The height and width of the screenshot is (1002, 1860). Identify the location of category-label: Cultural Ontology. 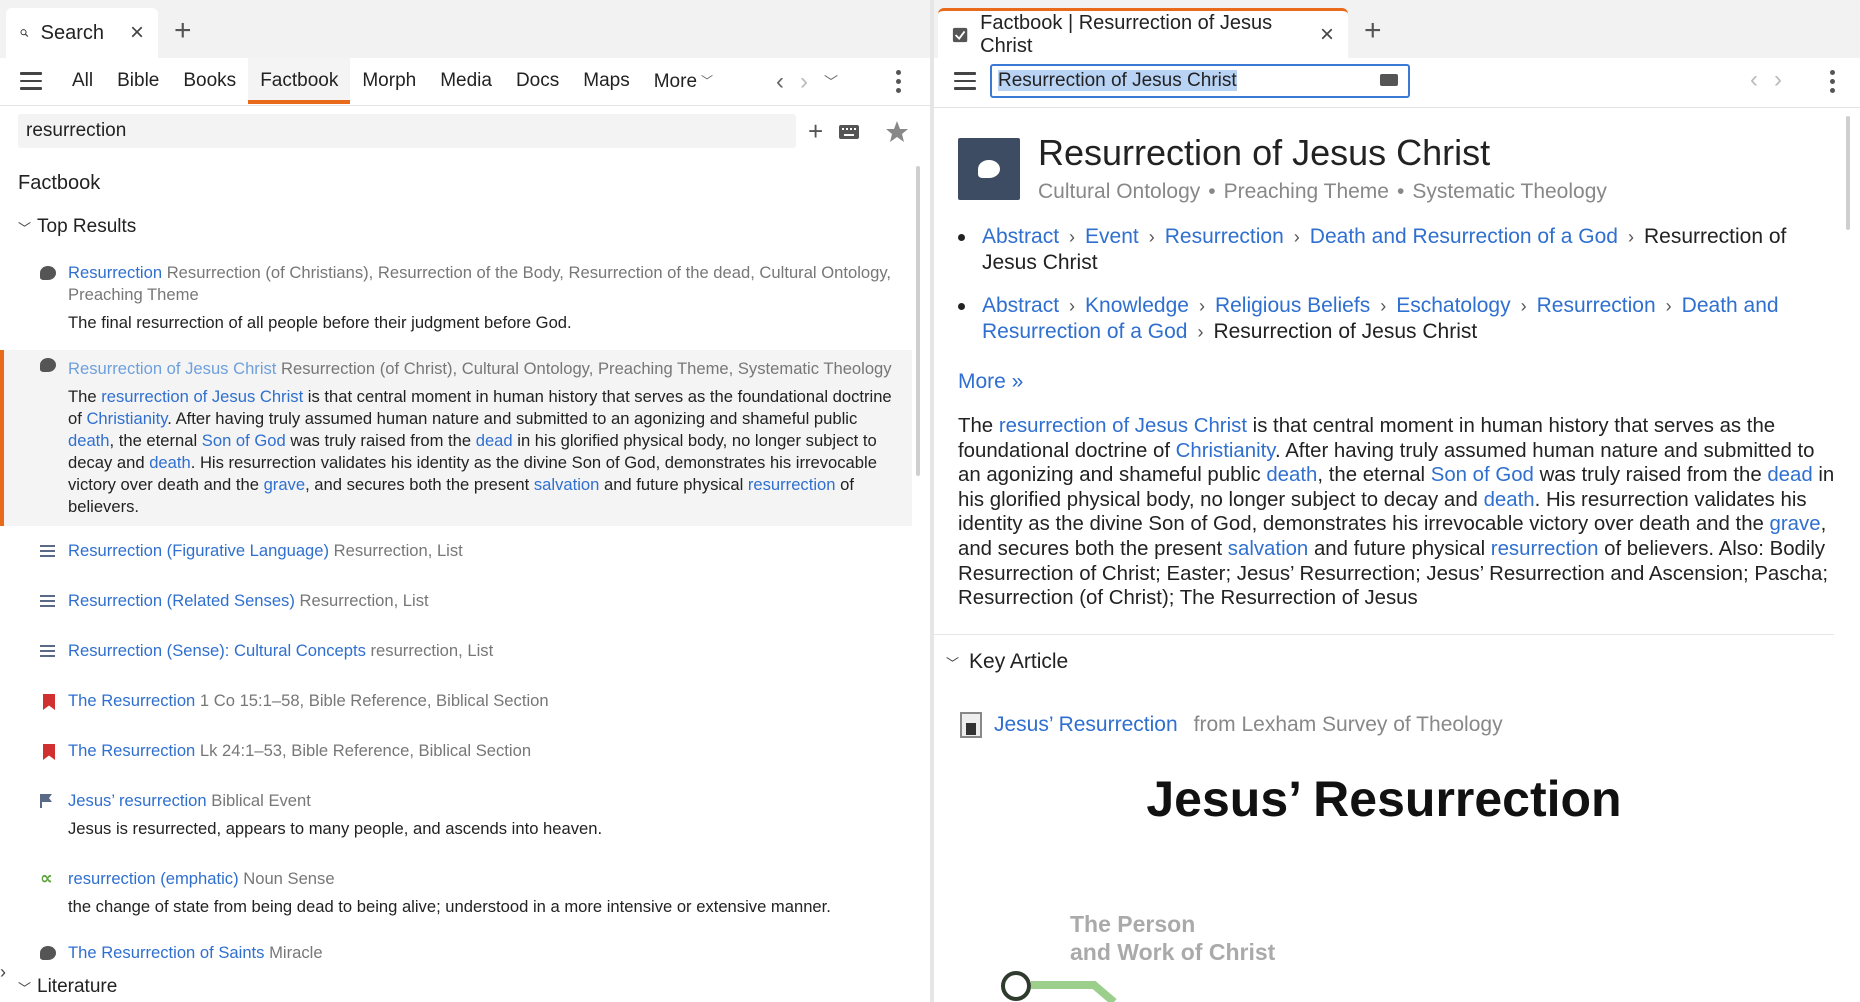
(1119, 191).